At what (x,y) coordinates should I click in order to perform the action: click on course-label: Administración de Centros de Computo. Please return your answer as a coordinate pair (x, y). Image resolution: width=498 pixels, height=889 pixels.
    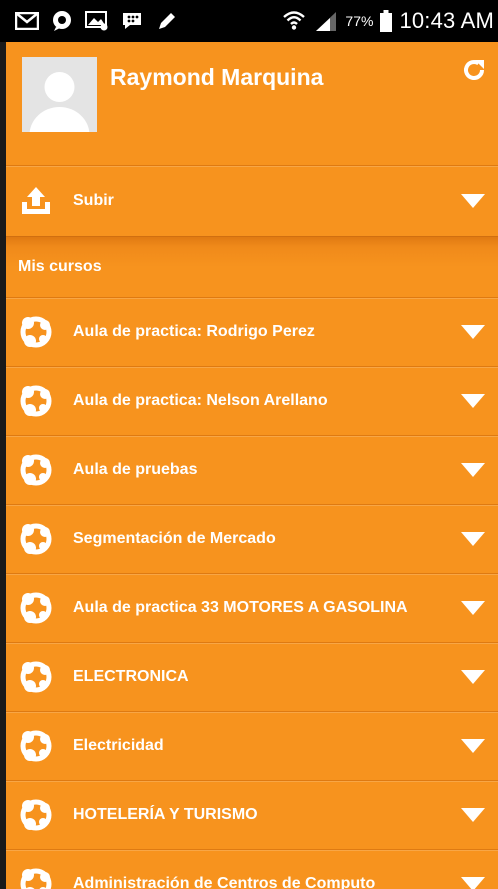
    Looking at the image, I should click on (224, 882).